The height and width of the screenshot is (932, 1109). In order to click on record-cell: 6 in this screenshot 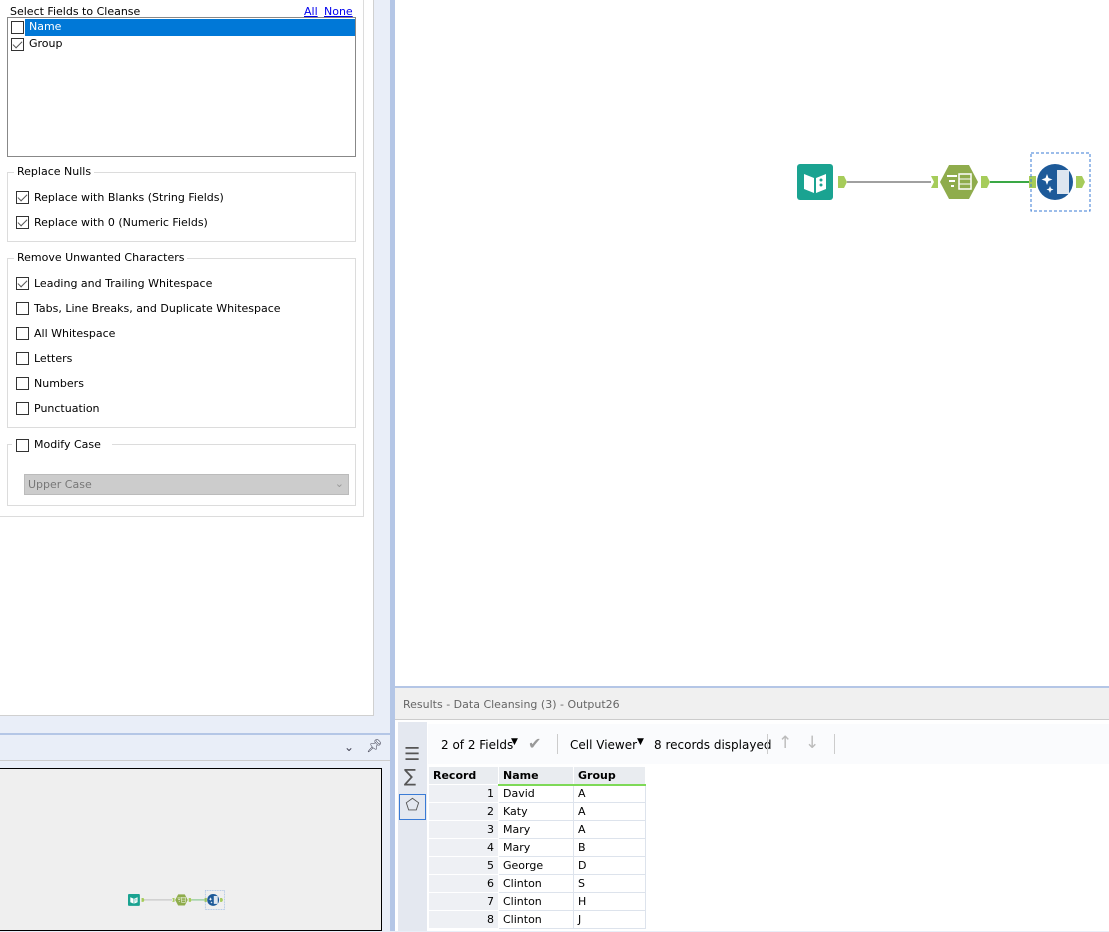, I will do `click(463, 883)`.